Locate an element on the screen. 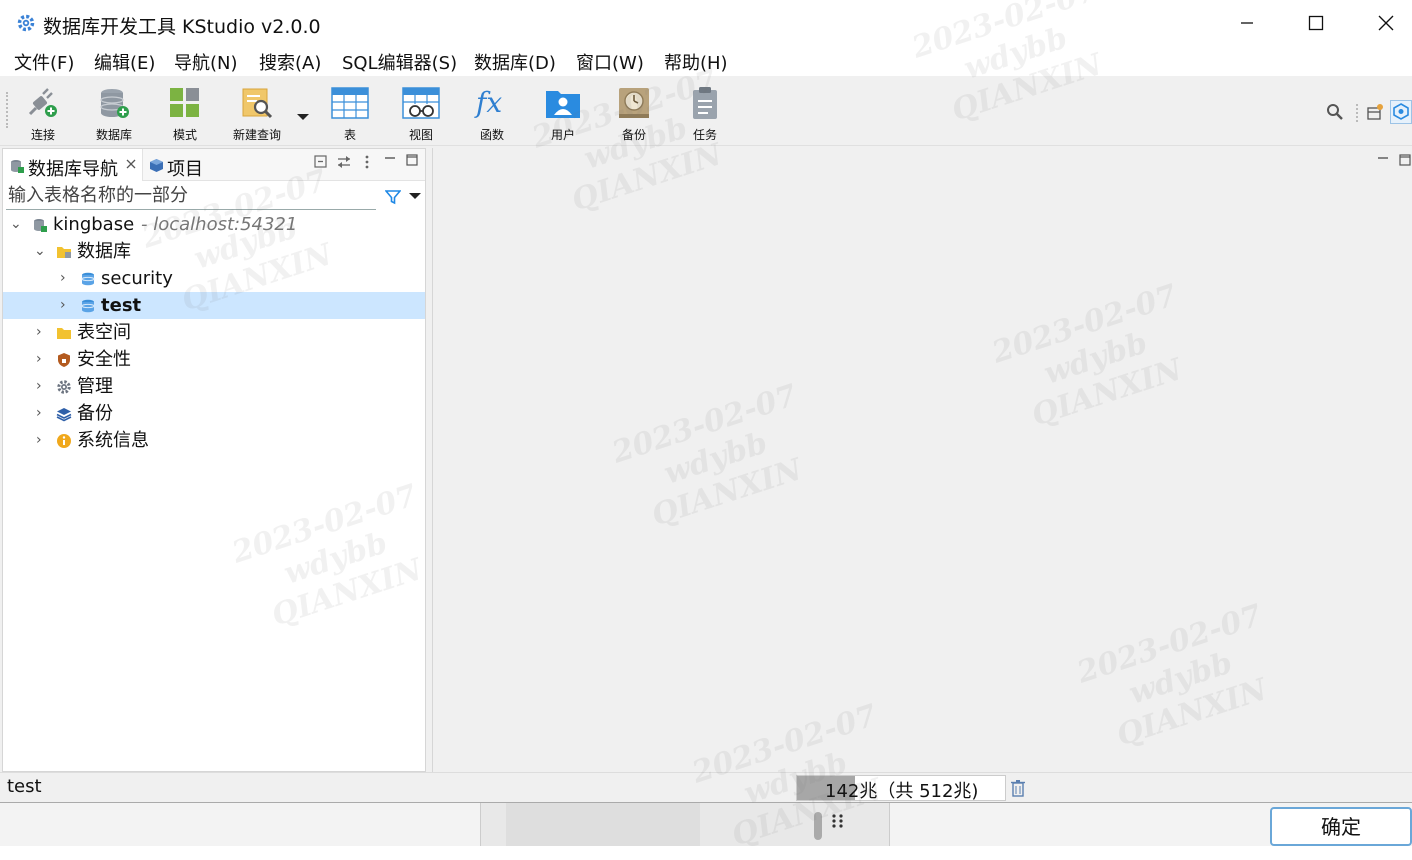 This screenshot has width=1412, height=860. new-query-dropdown-button is located at coordinates (303, 113).